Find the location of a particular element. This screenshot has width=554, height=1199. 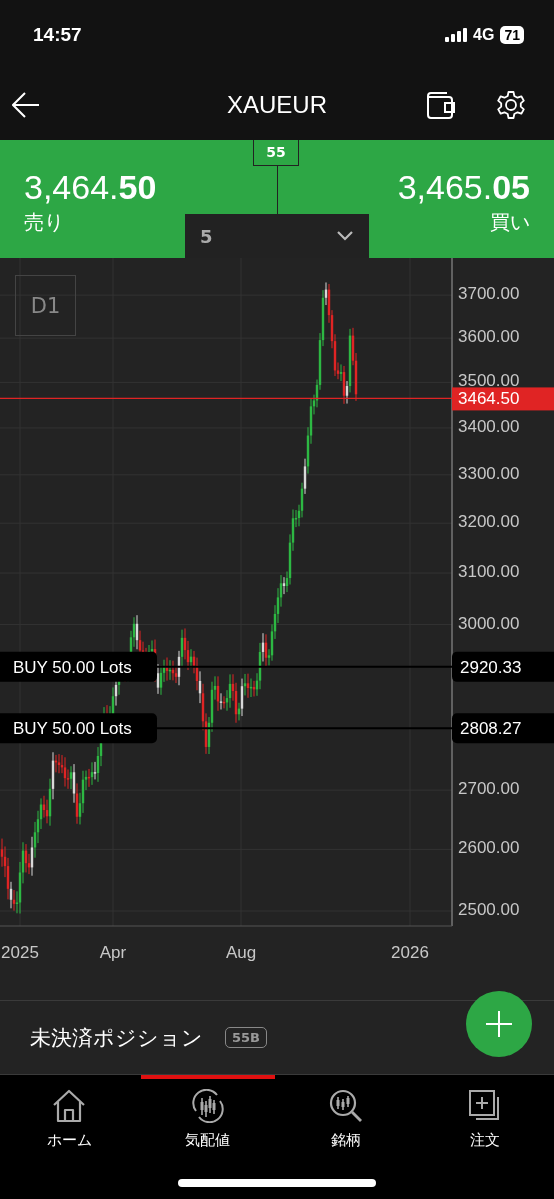

battery-level: 71 is located at coordinates (512, 35).